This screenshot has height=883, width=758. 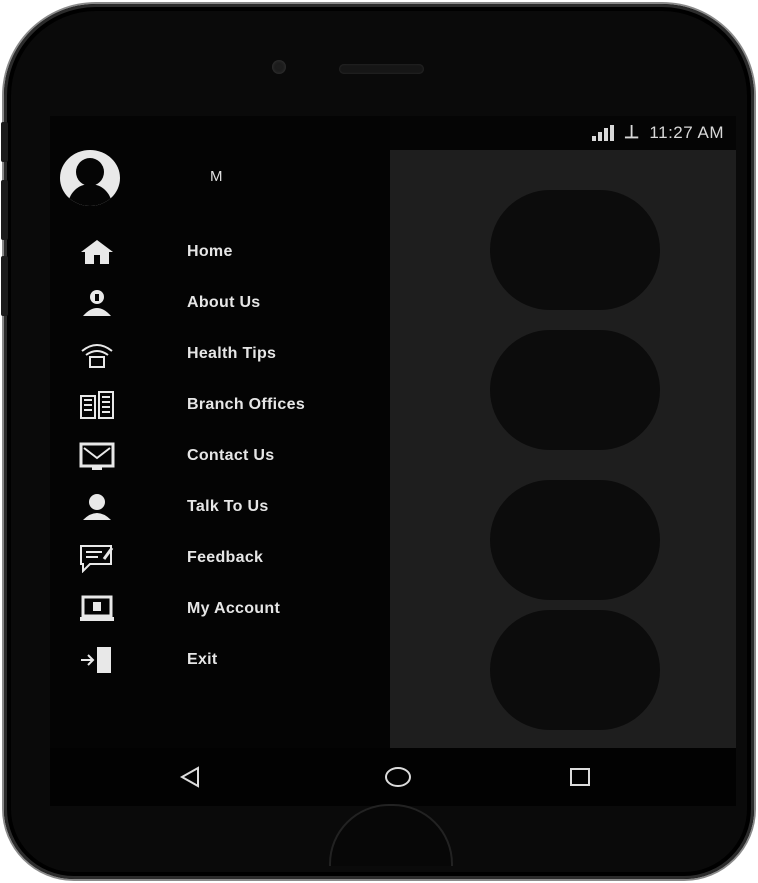 I want to click on feedback-icon, so click(x=97, y=558).